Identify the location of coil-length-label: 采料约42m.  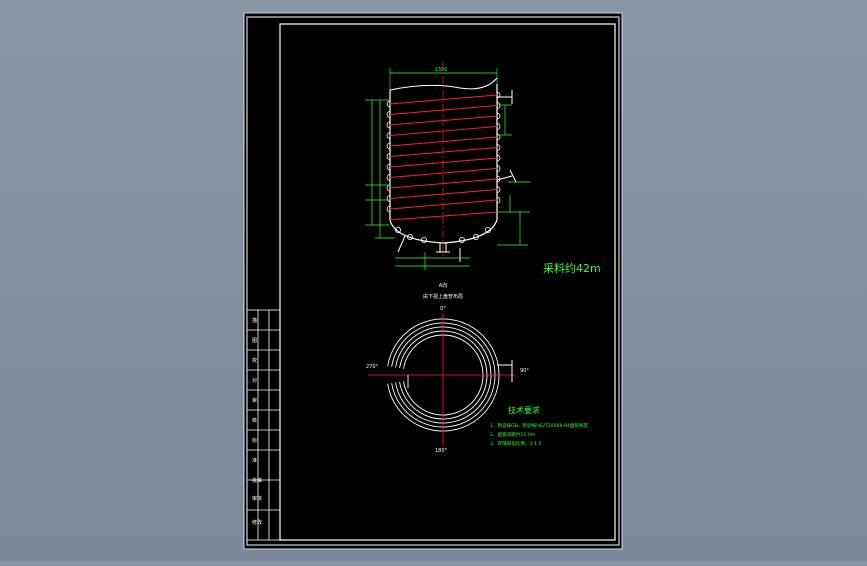
(572, 268).